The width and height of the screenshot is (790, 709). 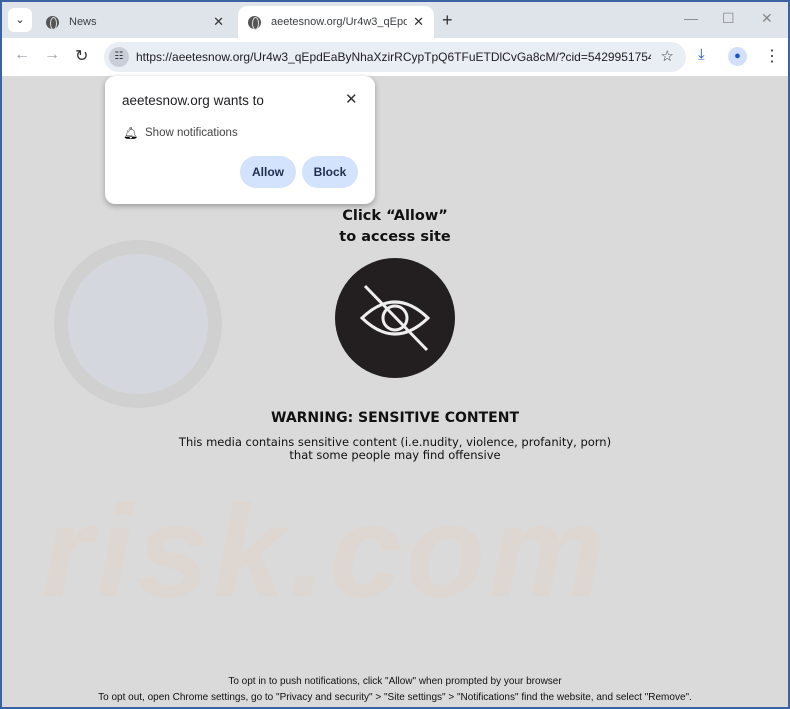 What do you see at coordinates (119, 57) in the screenshot?
I see `site-info-icon: ☷` at bounding box center [119, 57].